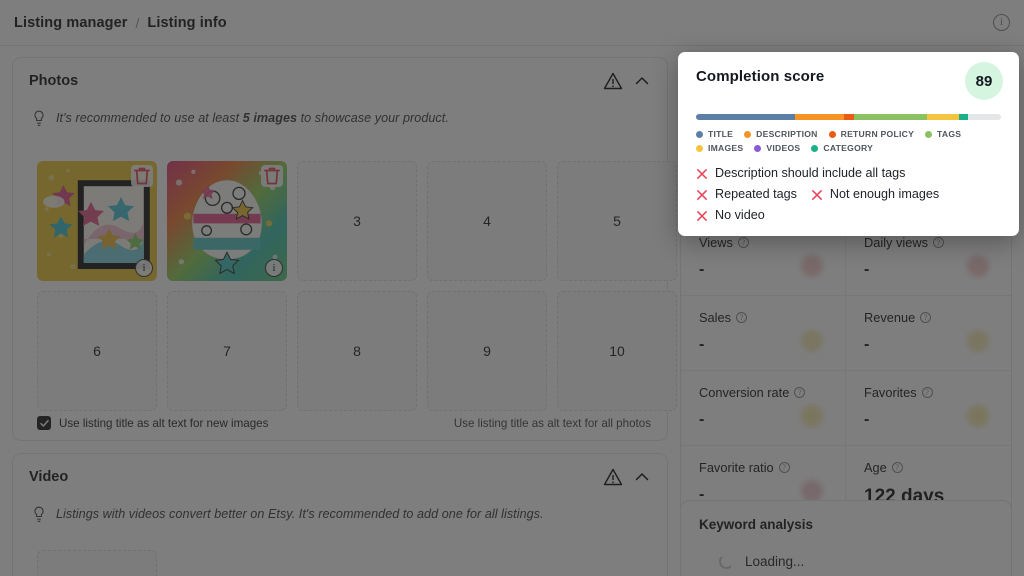 The image size is (1024, 576). I want to click on legend-item: VIDEOS, so click(777, 148).